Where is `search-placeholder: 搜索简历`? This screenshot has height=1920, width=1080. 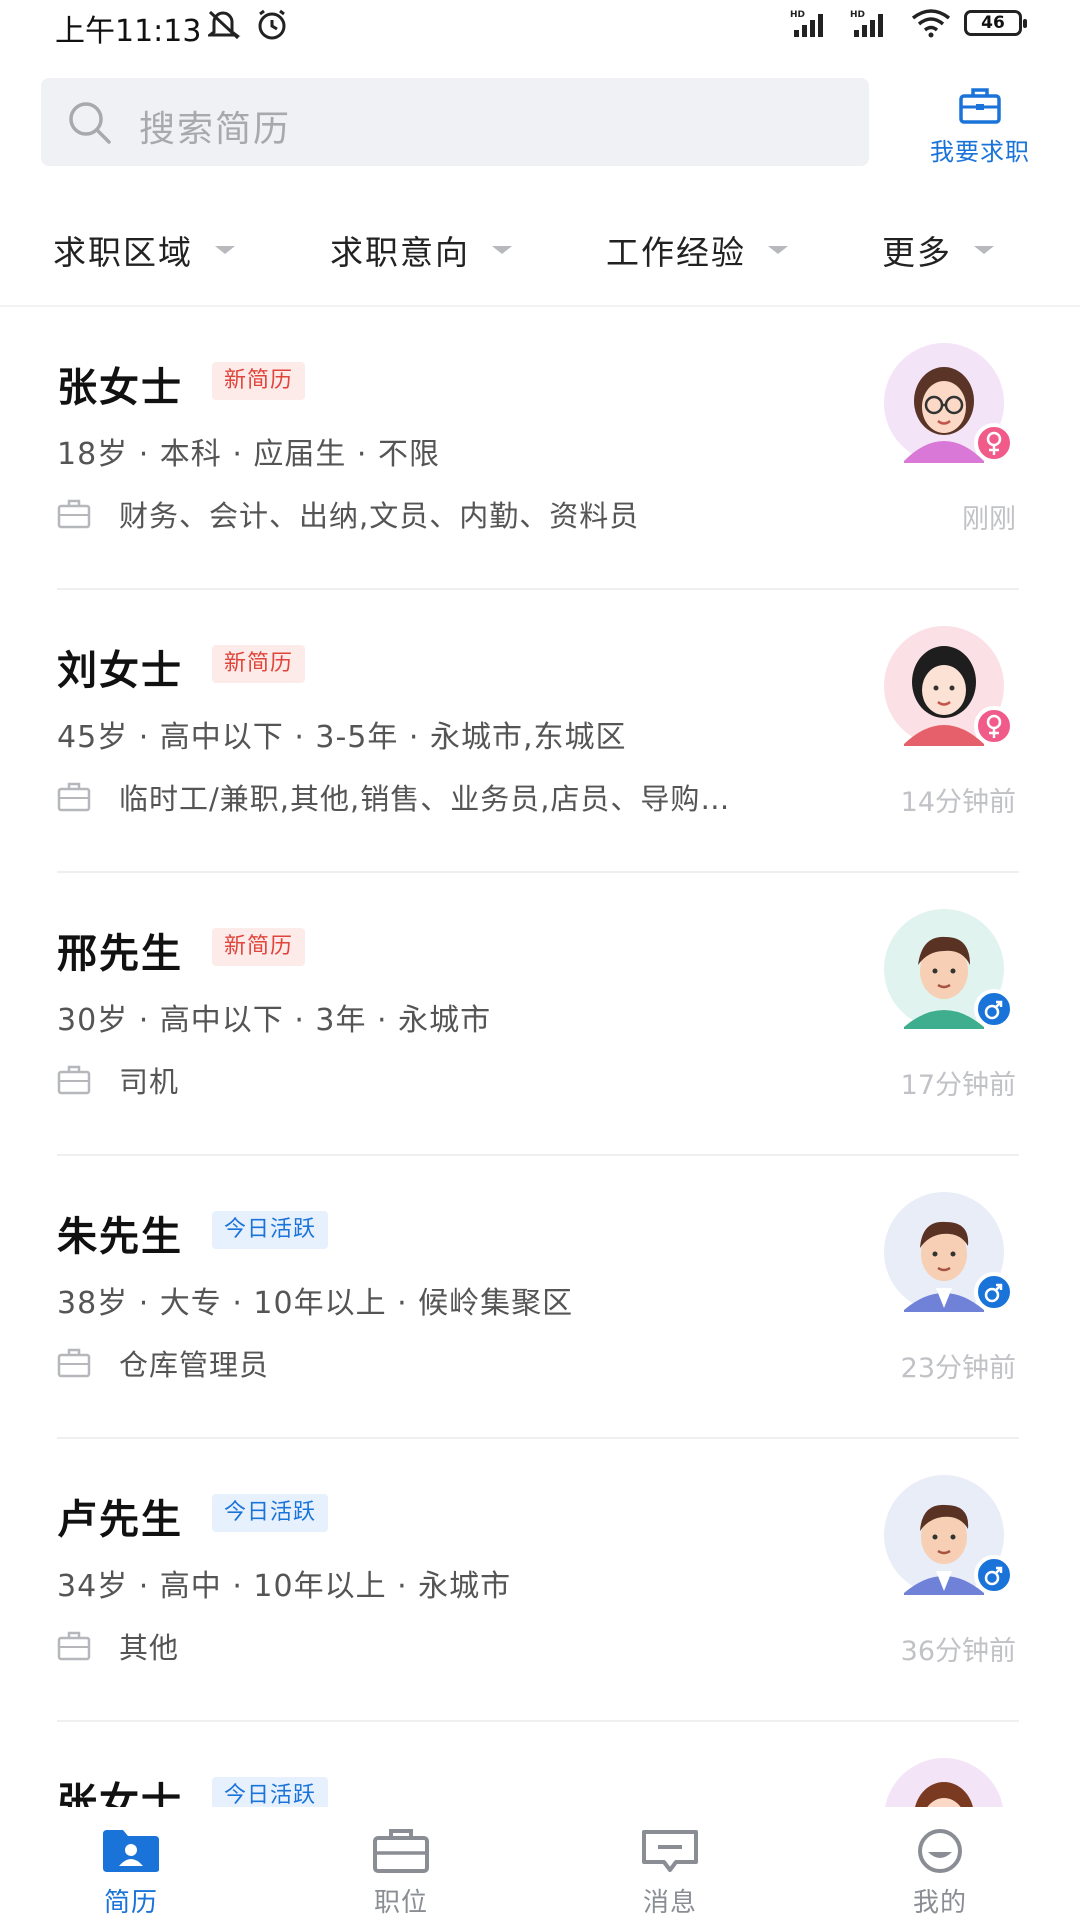
search-placeholder: 搜索简历 is located at coordinates (215, 129).